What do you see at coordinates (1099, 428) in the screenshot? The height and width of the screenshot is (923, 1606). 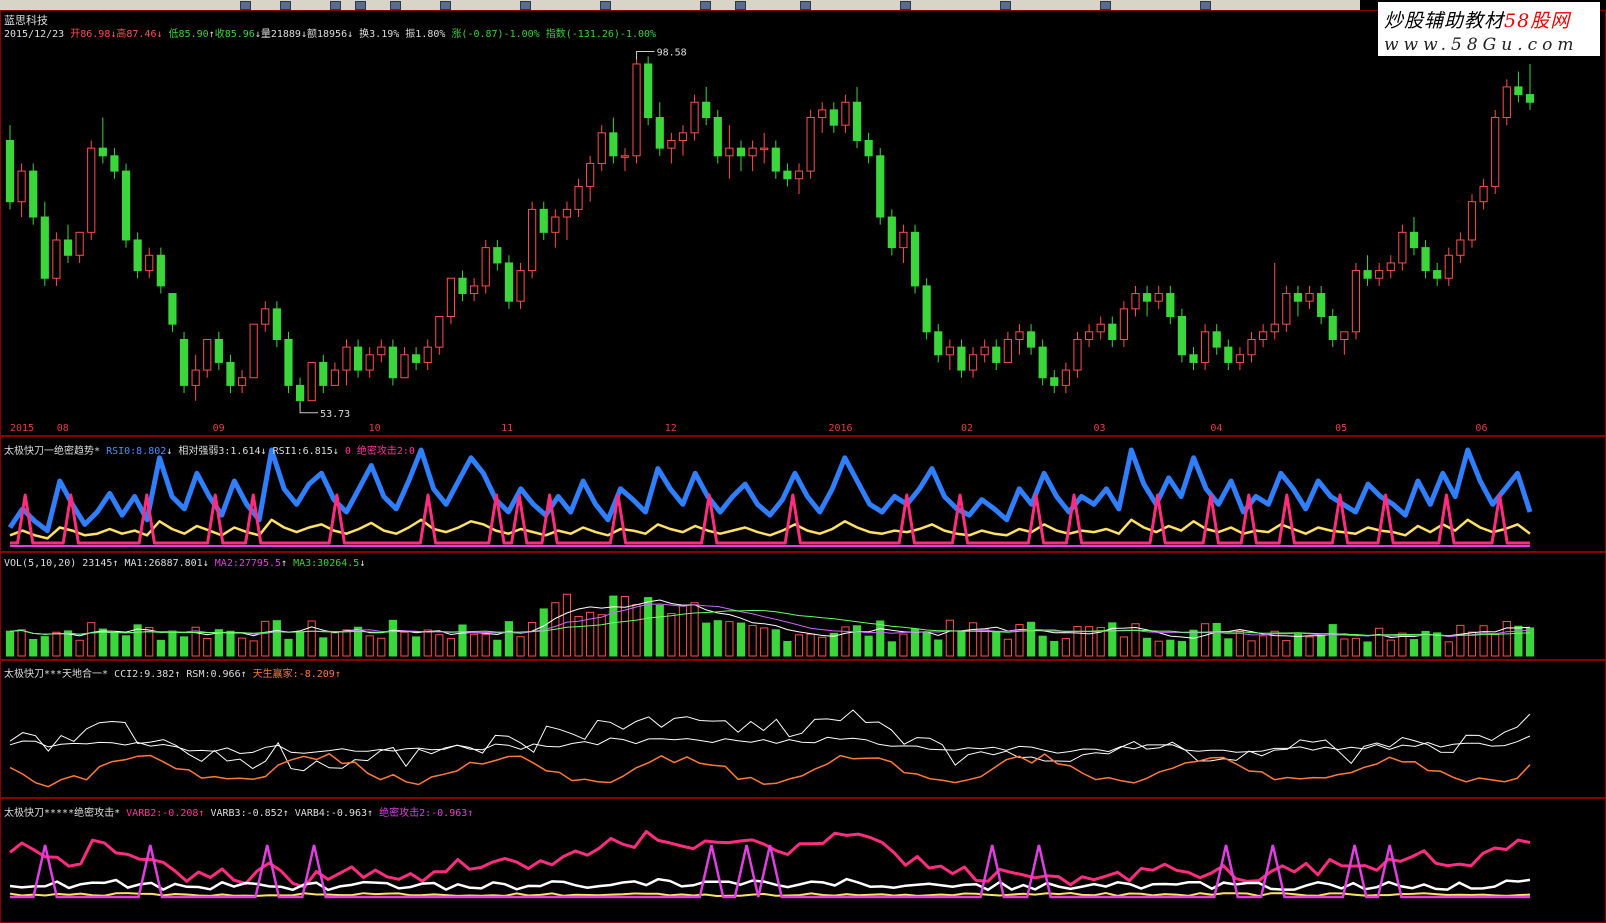 I see `x-axis-tick-label: 03` at bounding box center [1099, 428].